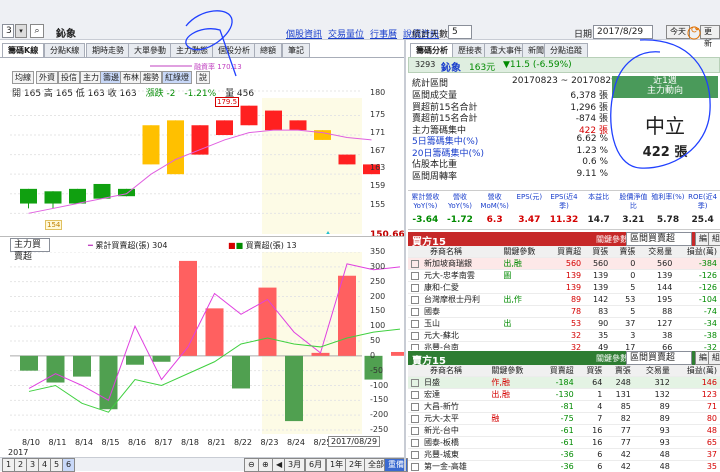 The width and height of the screenshot is (720, 472). Describe the element at coordinates (69, 77) in the screenshot. I see `chip-trust: 投信` at that location.